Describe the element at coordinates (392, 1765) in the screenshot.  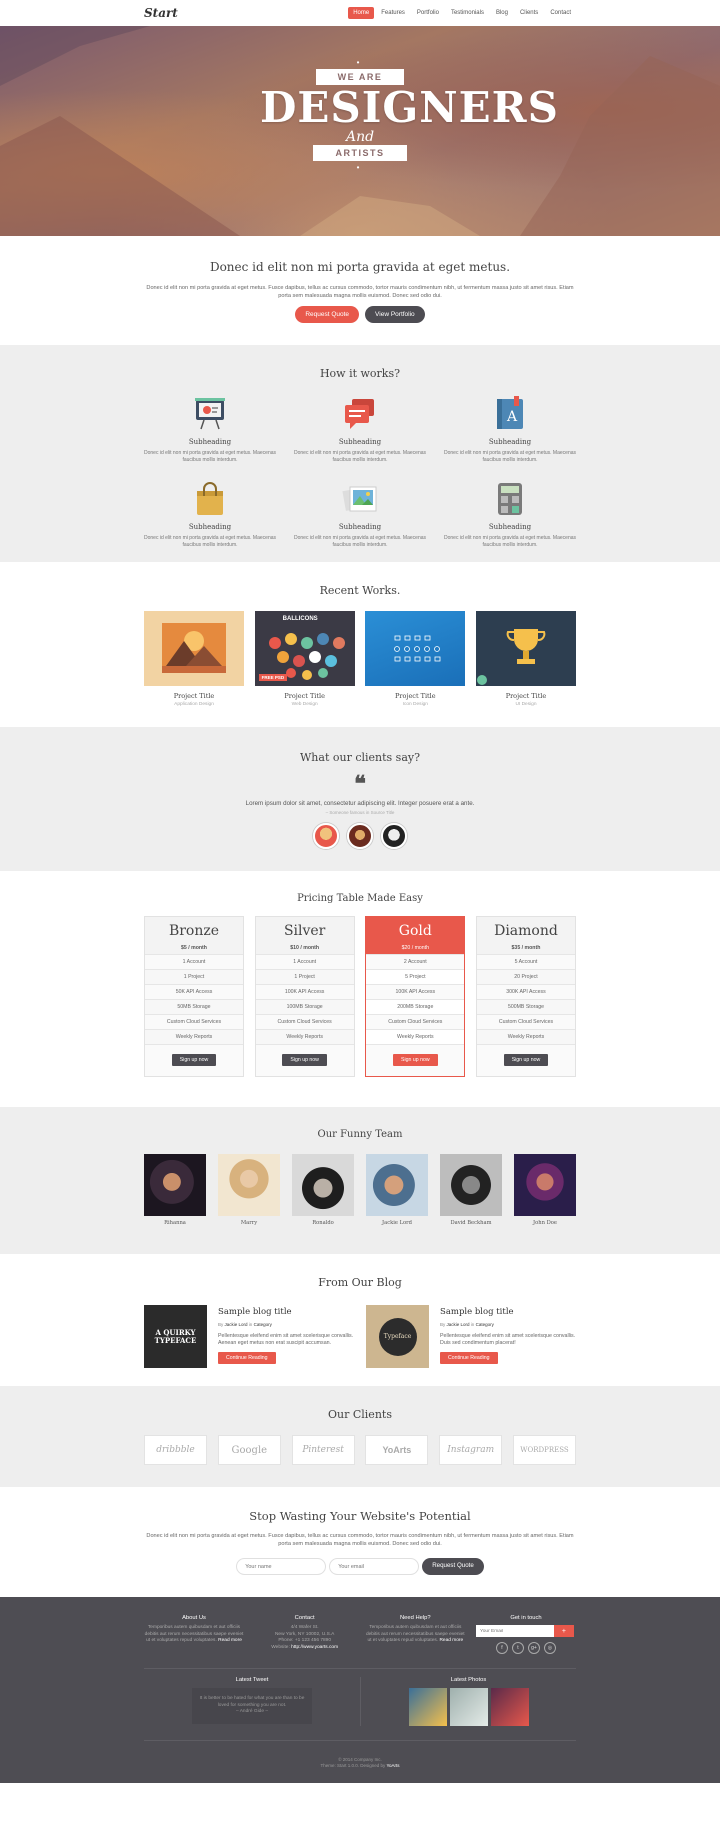
I see `designer-link: YoArts` at that location.